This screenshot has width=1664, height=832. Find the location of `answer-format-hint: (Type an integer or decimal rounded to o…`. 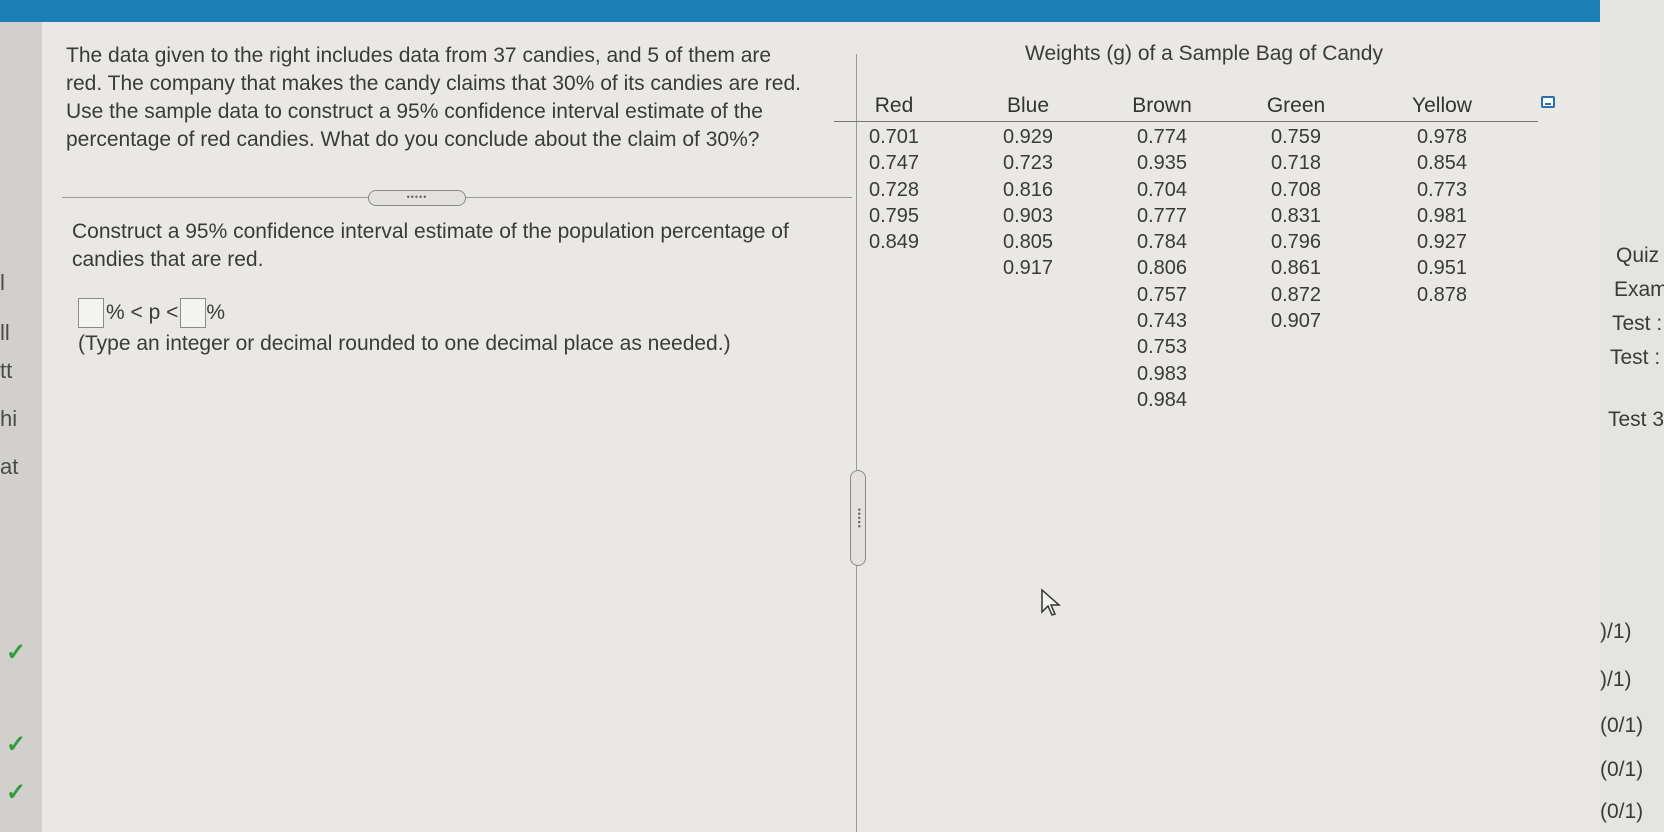

answer-format-hint: (Type an integer or decimal rounded to o… is located at coordinates (404, 343).